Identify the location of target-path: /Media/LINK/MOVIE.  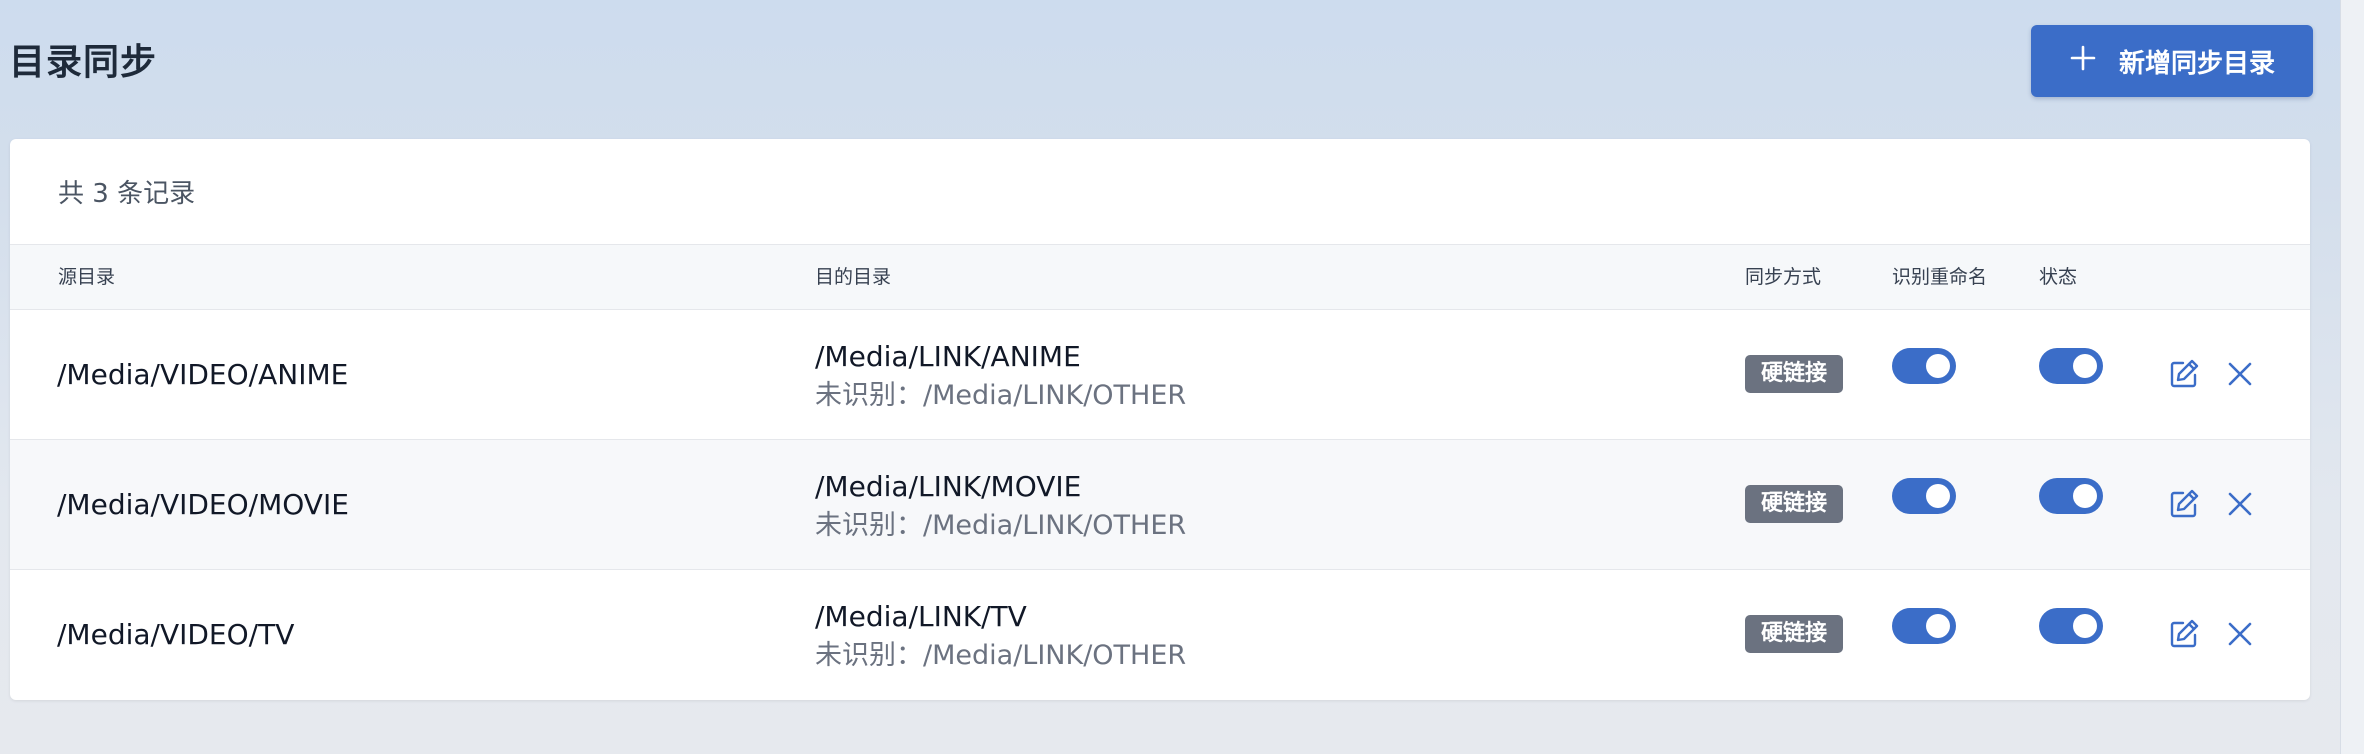
(948, 486).